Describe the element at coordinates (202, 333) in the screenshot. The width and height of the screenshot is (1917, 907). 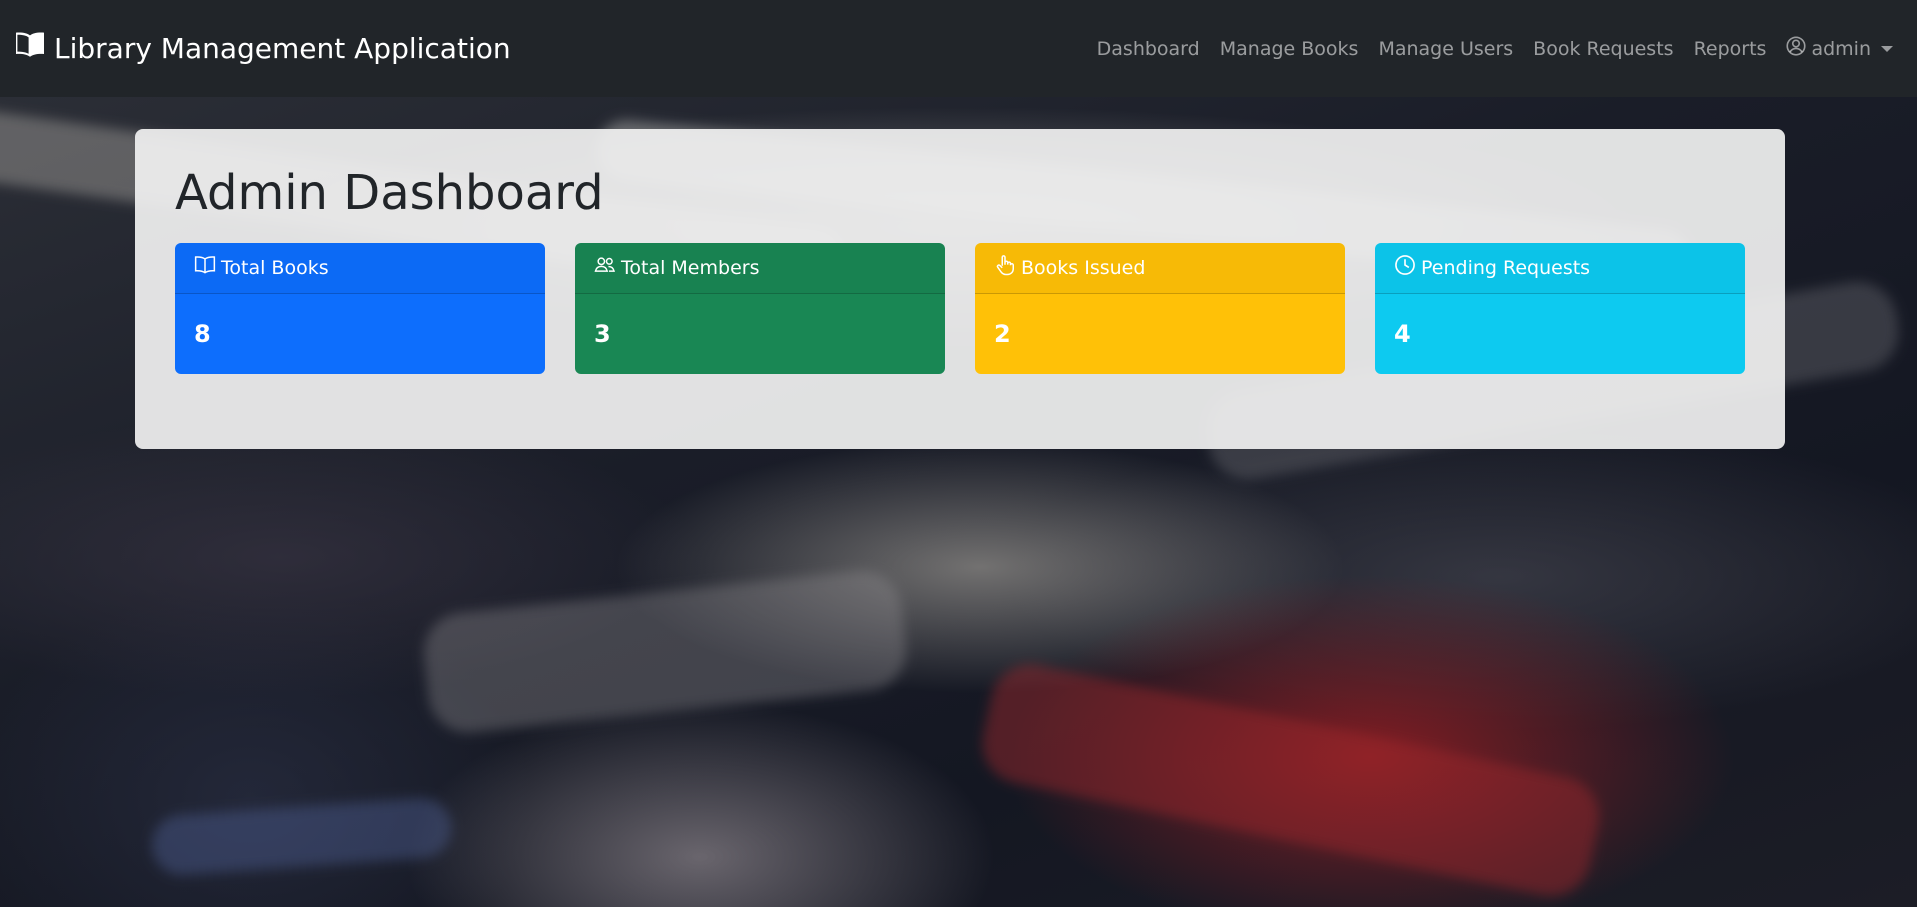
I see `card-value: 8` at that location.